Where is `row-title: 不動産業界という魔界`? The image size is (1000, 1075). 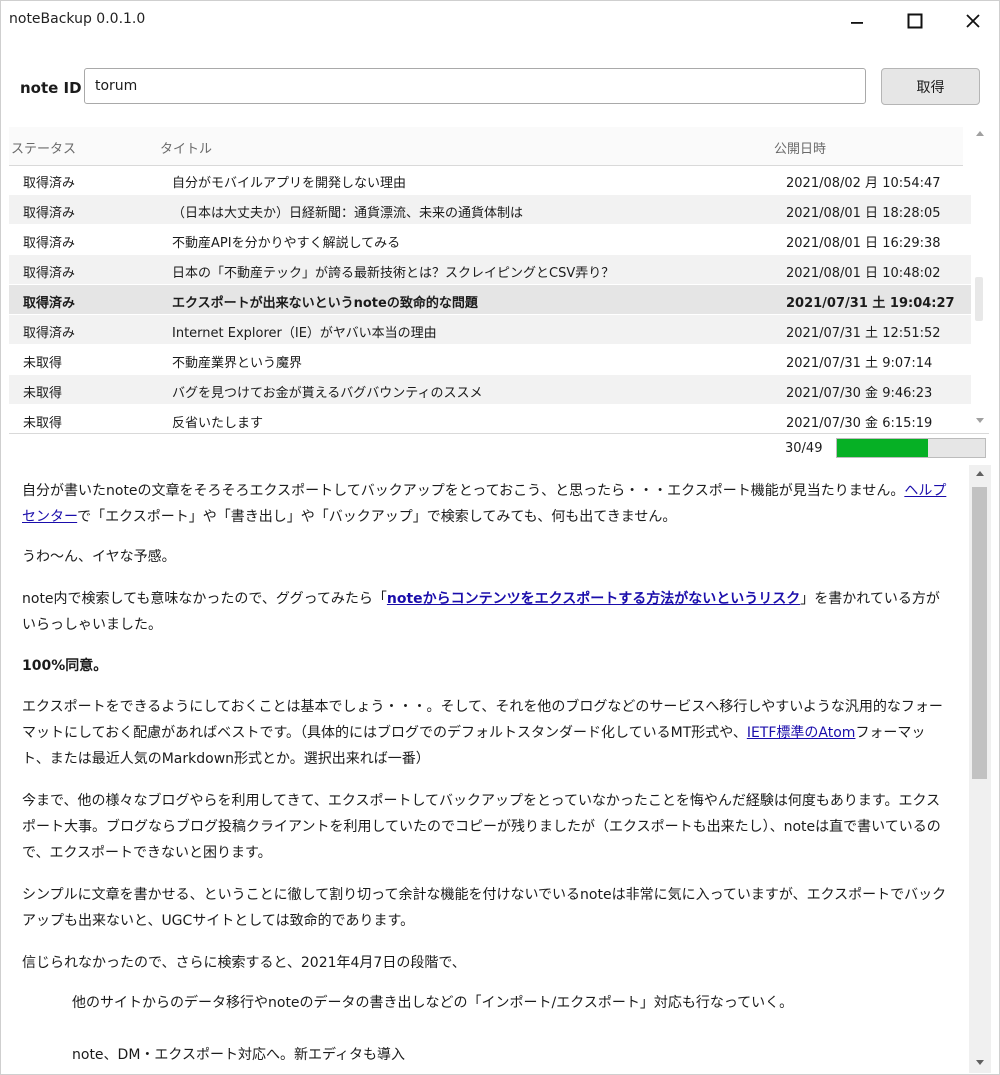
row-title: 不動産業界という魔界 is located at coordinates (237, 363).